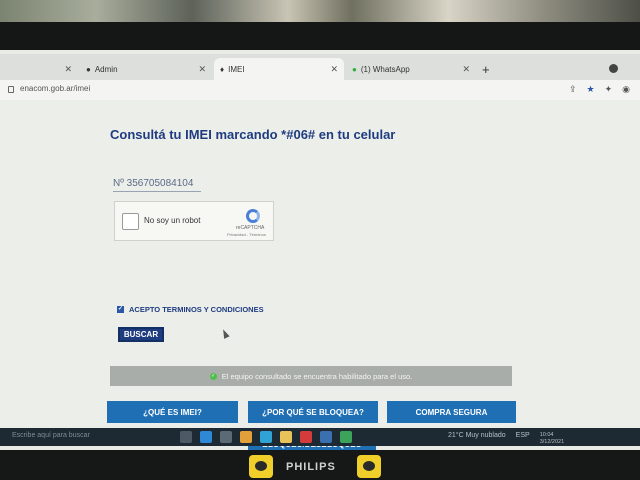 Image resolution: width=640 pixels, height=480 pixels. Describe the element at coordinates (146, 69) in the screenshot. I see `tab-admin: ● Admin ✕` at that location.